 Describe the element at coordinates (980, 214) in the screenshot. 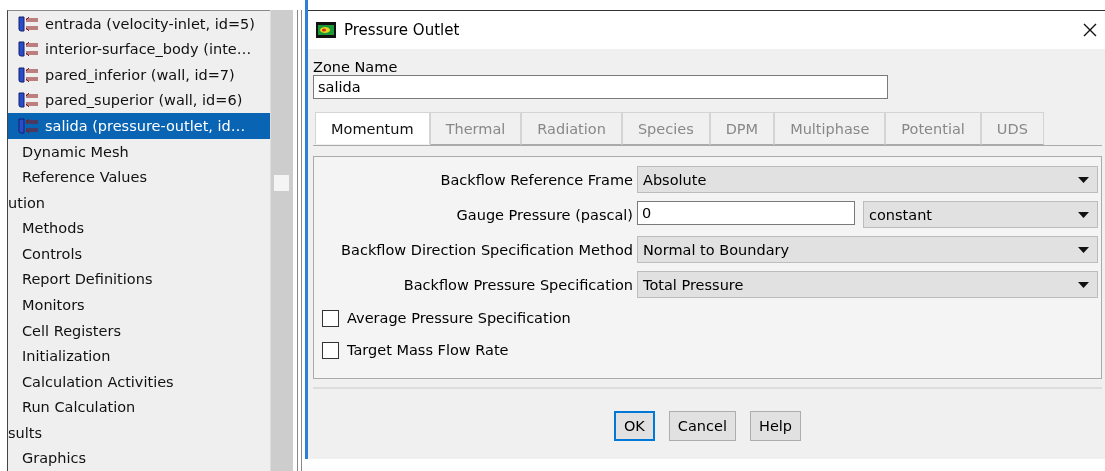

I see `dropdown: constant` at that location.